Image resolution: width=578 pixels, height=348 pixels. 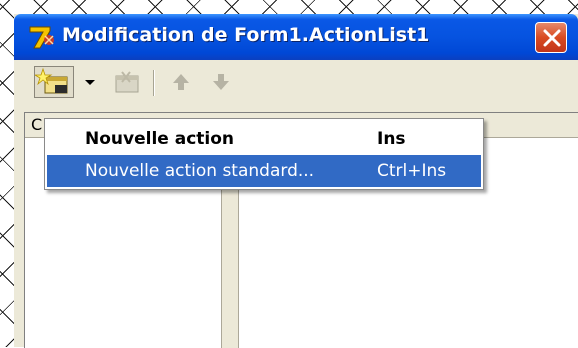 I want to click on toolbar-separator, so click(x=154, y=83).